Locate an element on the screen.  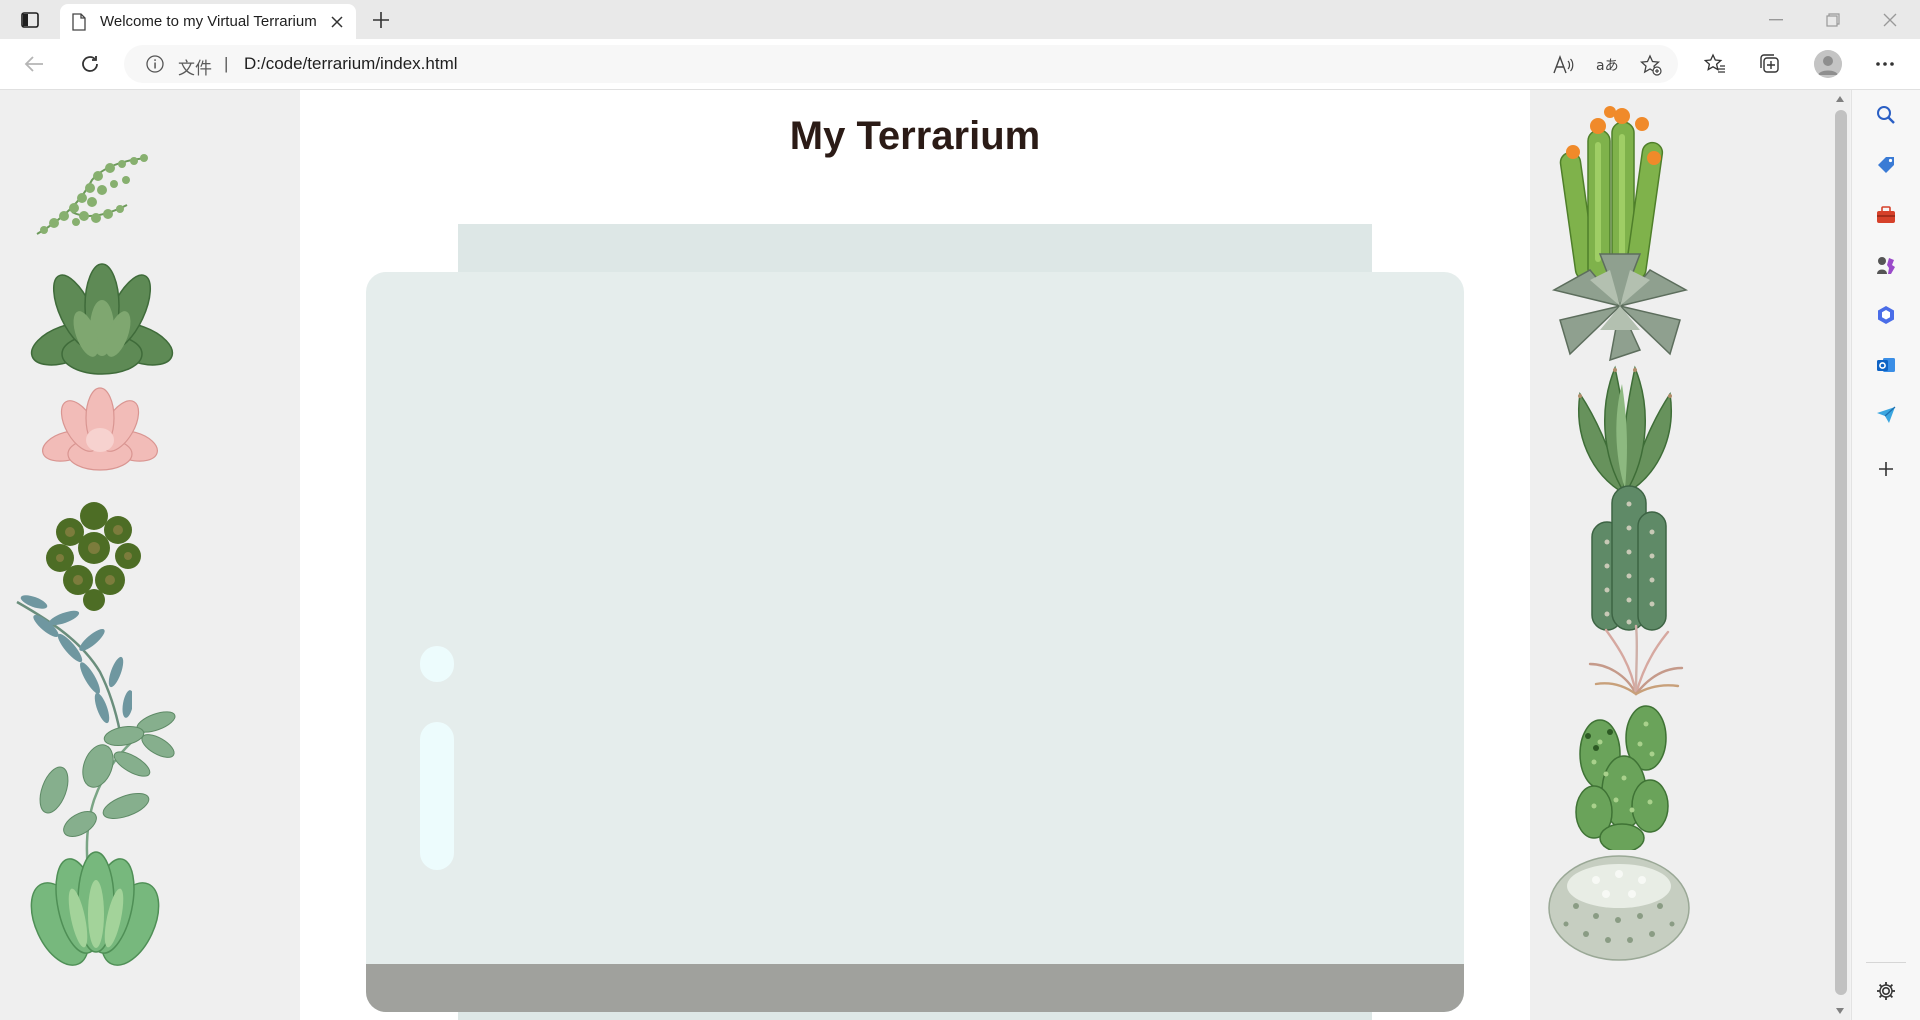
tab-title: Welcome to my Virtual Terrarium is located at coordinates (208, 21).